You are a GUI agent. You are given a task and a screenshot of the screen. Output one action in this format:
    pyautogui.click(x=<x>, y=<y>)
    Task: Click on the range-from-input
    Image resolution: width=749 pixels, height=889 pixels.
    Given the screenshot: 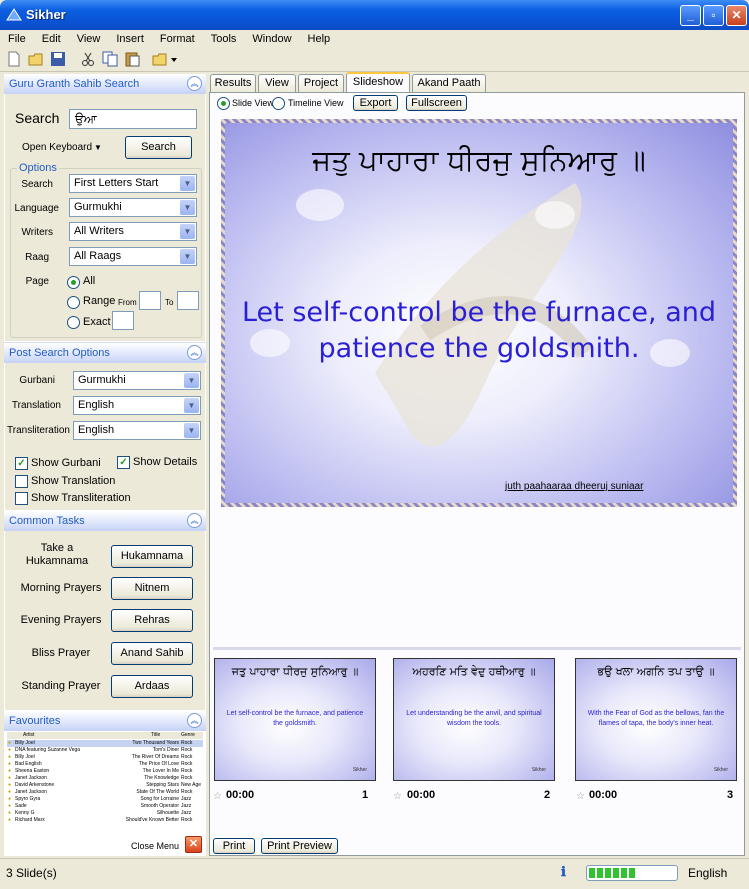 What is the action you would take?
    pyautogui.click(x=150, y=300)
    